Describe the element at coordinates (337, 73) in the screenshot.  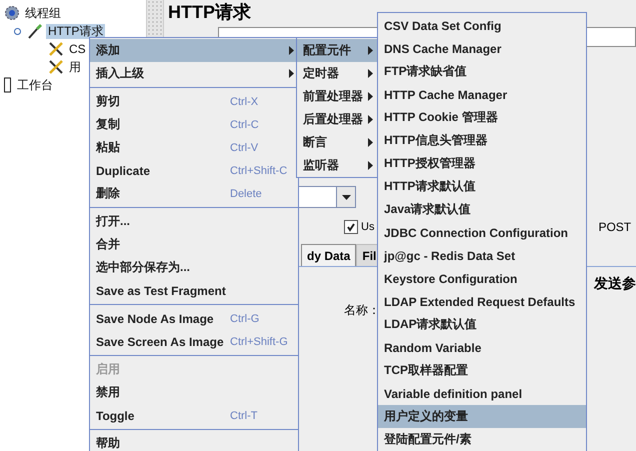
I see `menu-item: 定时器` at that location.